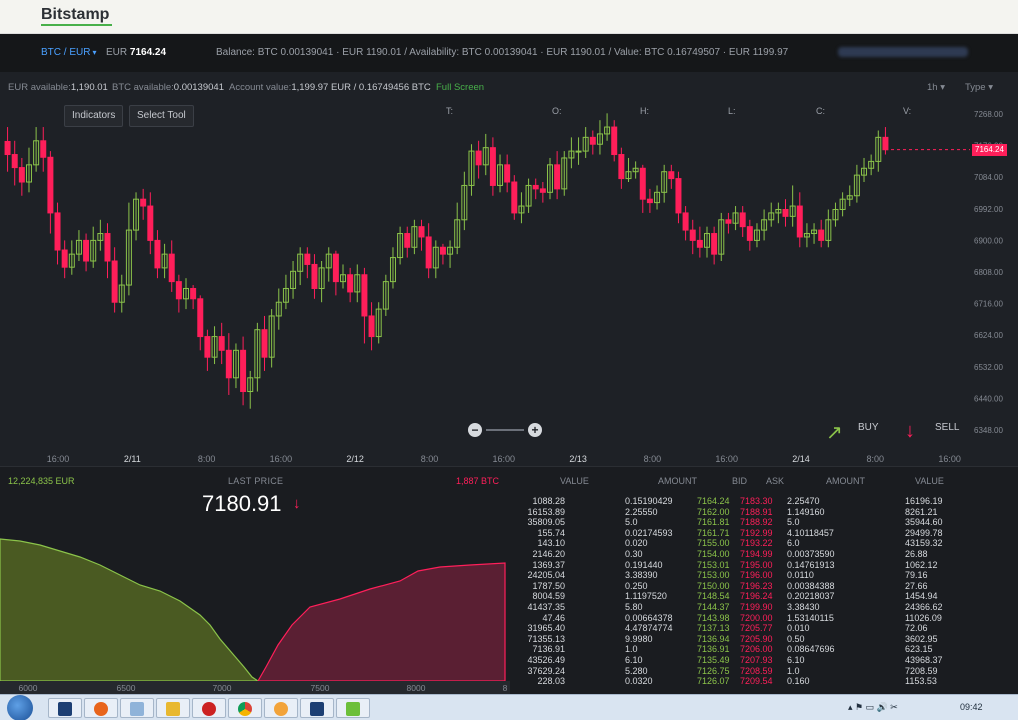 The image size is (1018, 720). I want to click on taskbar-photoshop, so click(65, 708).